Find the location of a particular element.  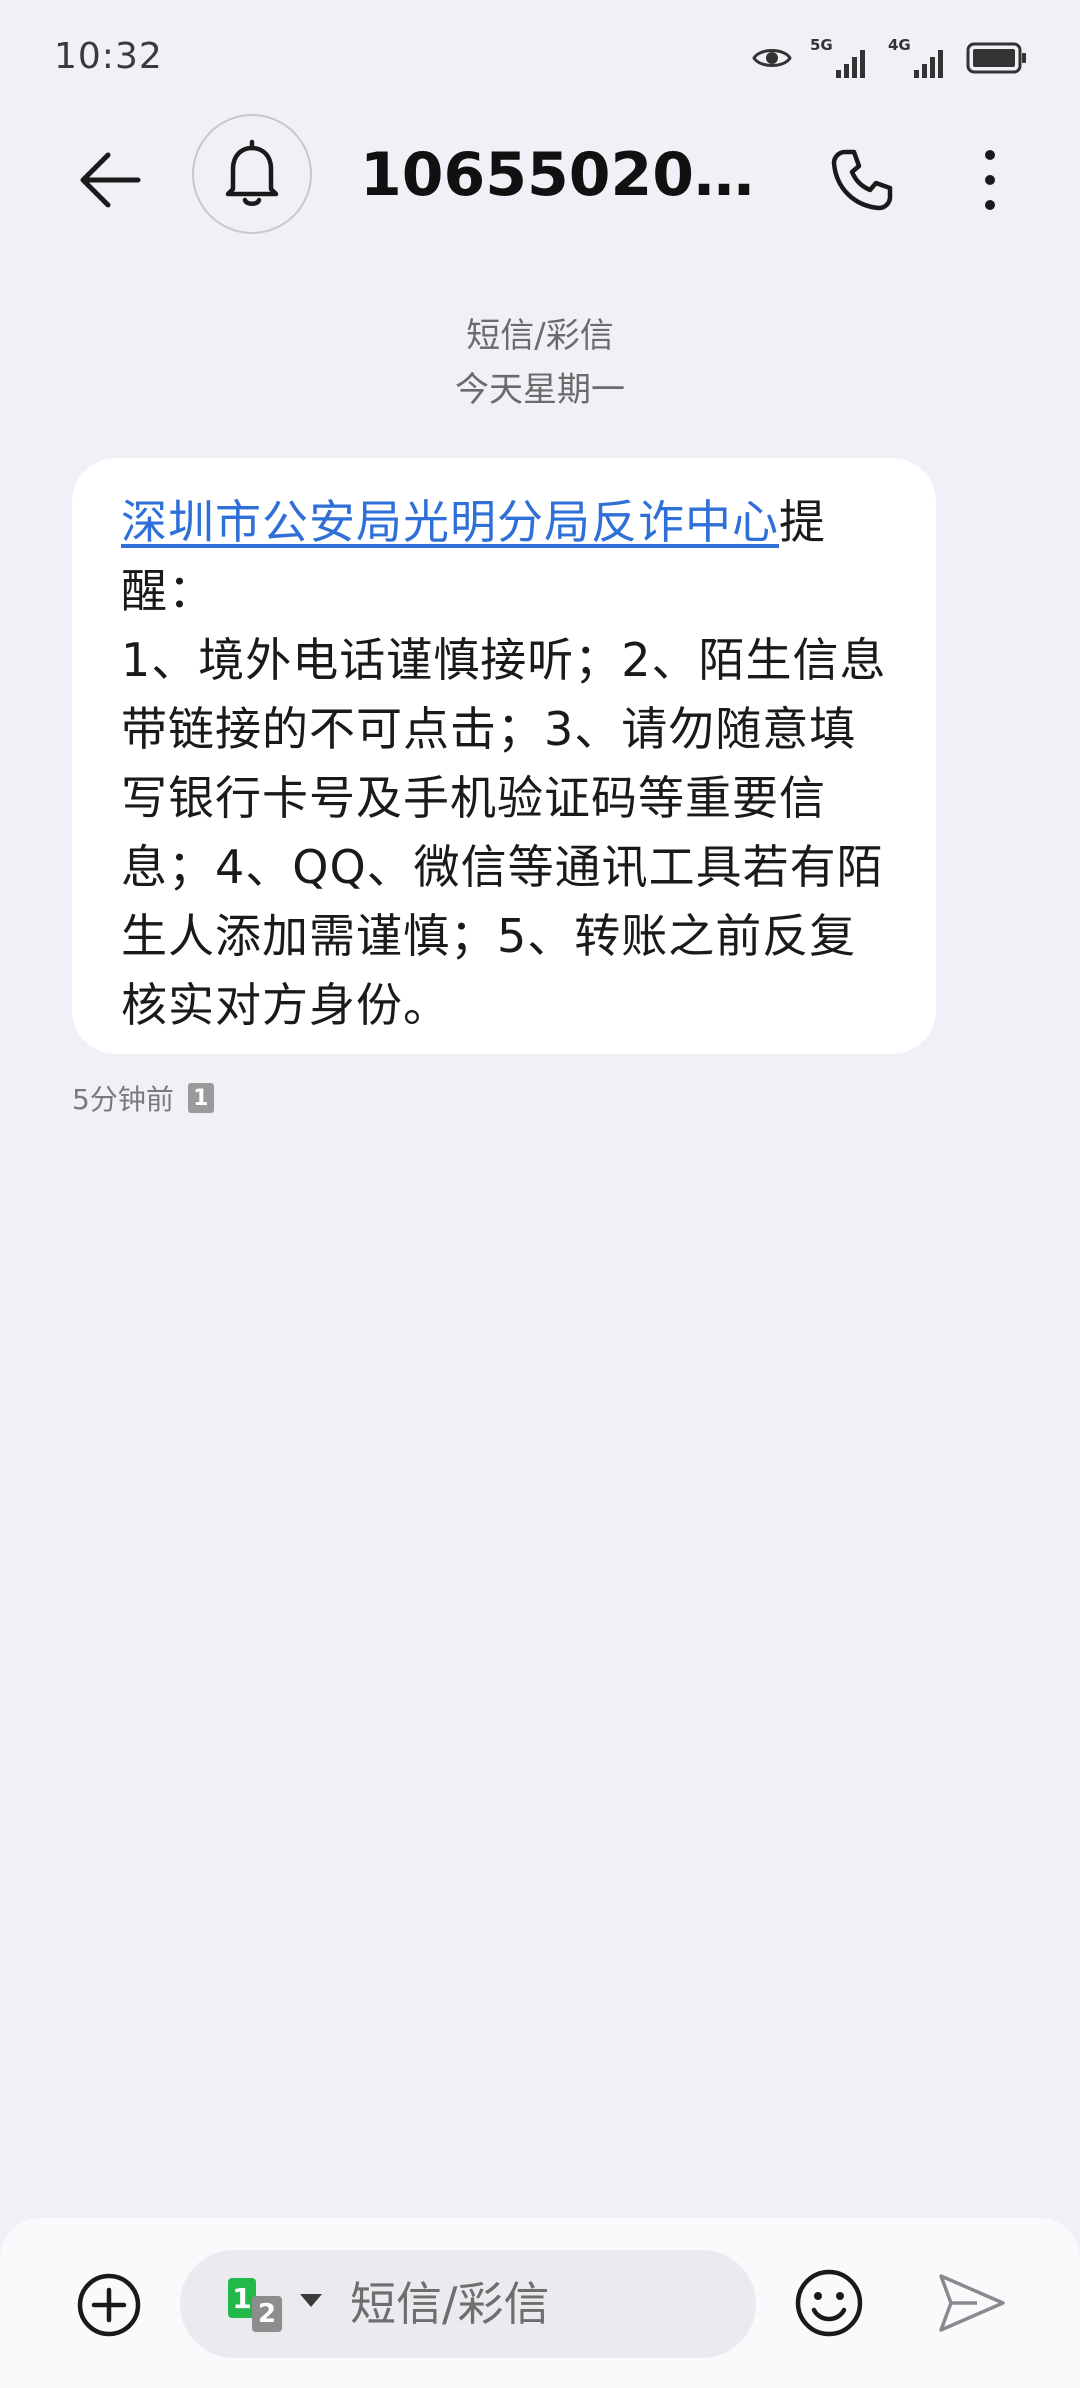

sim-switch-button: 1 2 is located at coordinates (275, 2306).